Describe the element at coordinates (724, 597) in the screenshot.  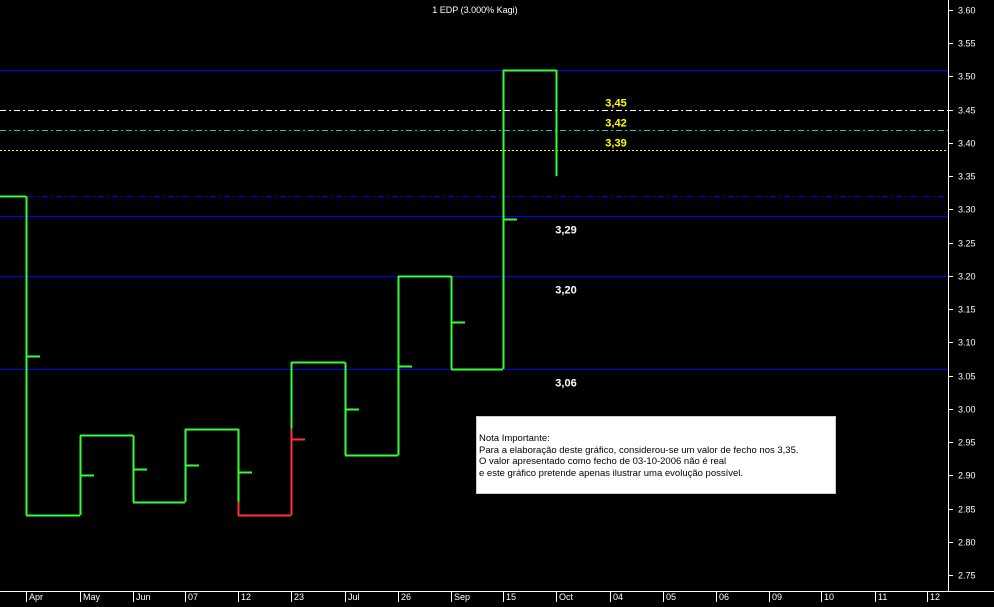
I see `x-tick-label: 06` at that location.